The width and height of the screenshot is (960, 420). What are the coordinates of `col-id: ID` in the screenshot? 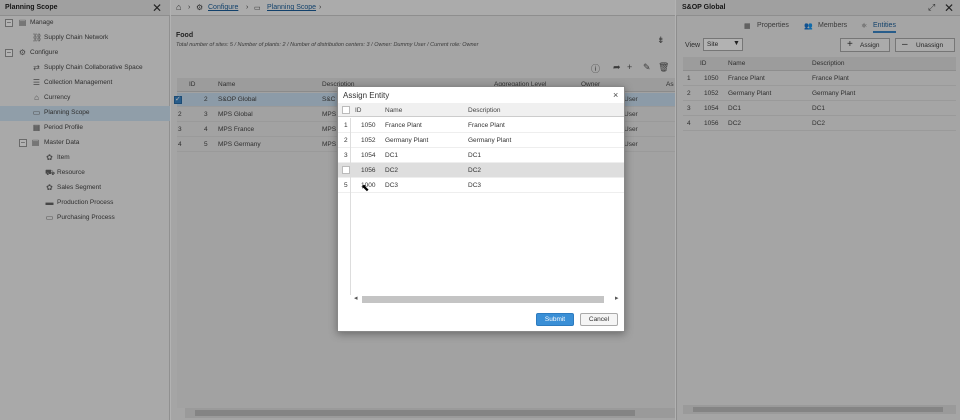 It's located at (358, 110).